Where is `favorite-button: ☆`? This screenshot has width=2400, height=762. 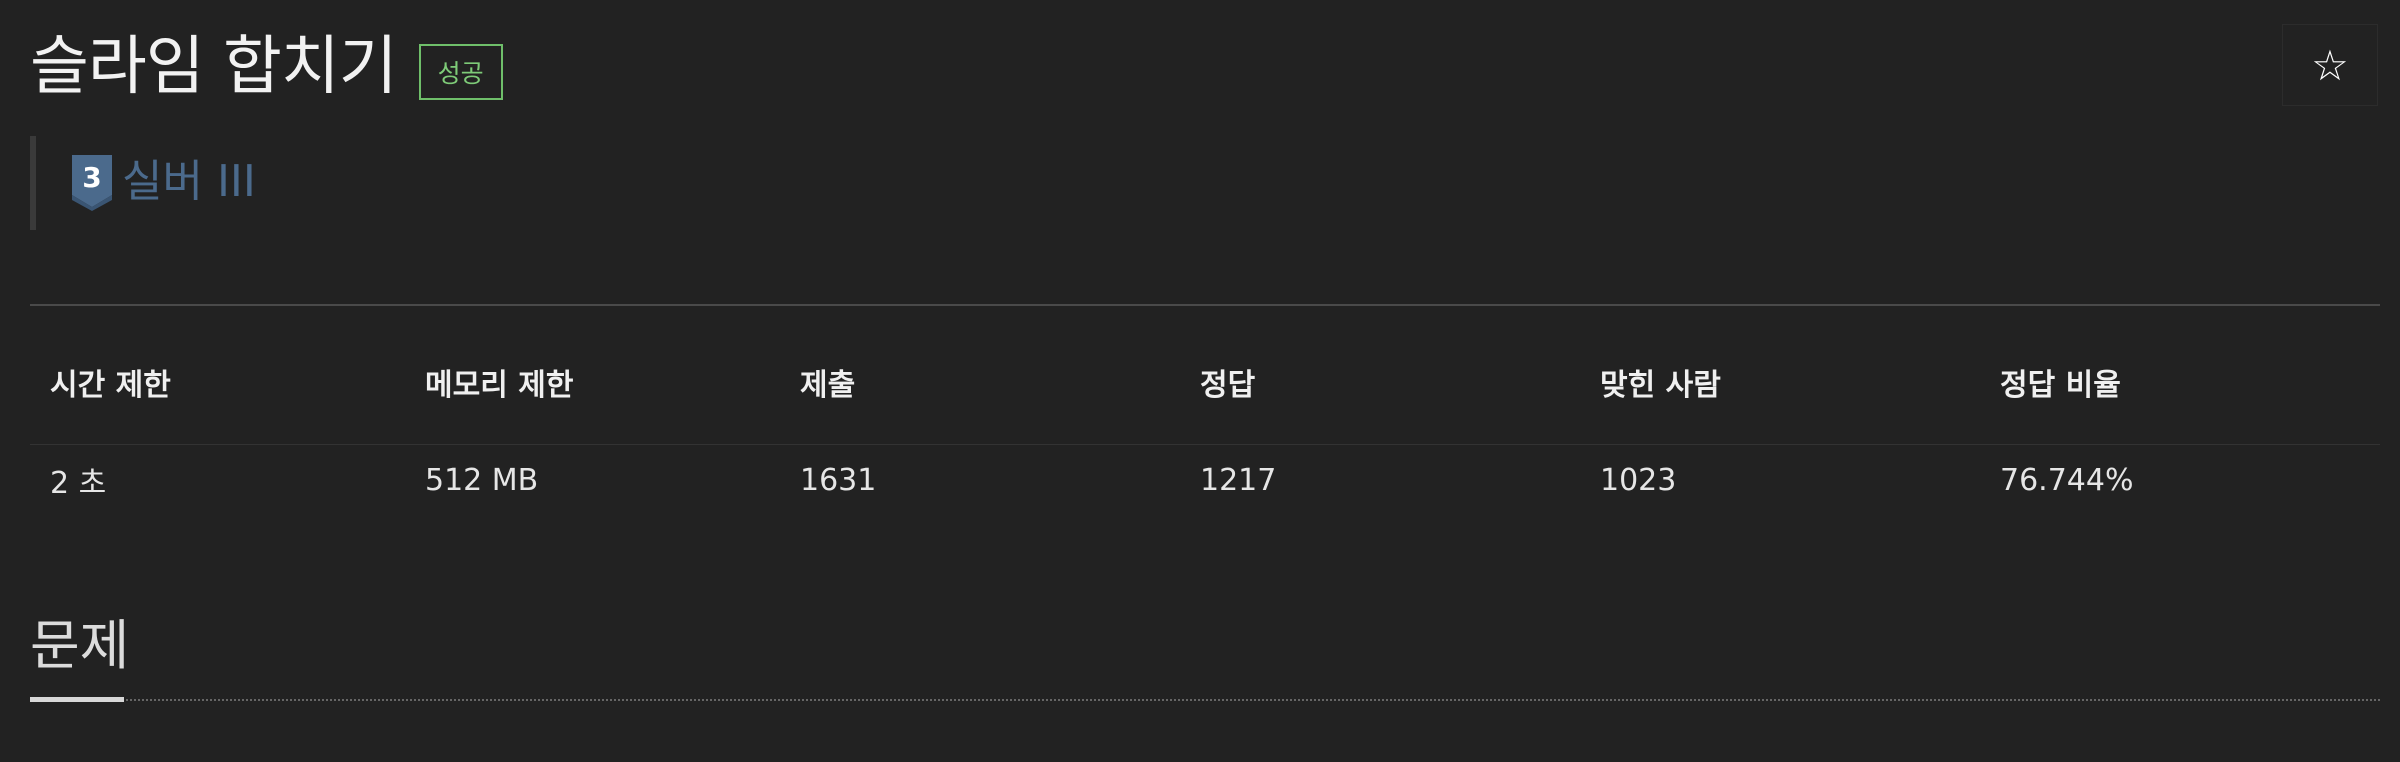
favorite-button: ☆ is located at coordinates (2330, 65).